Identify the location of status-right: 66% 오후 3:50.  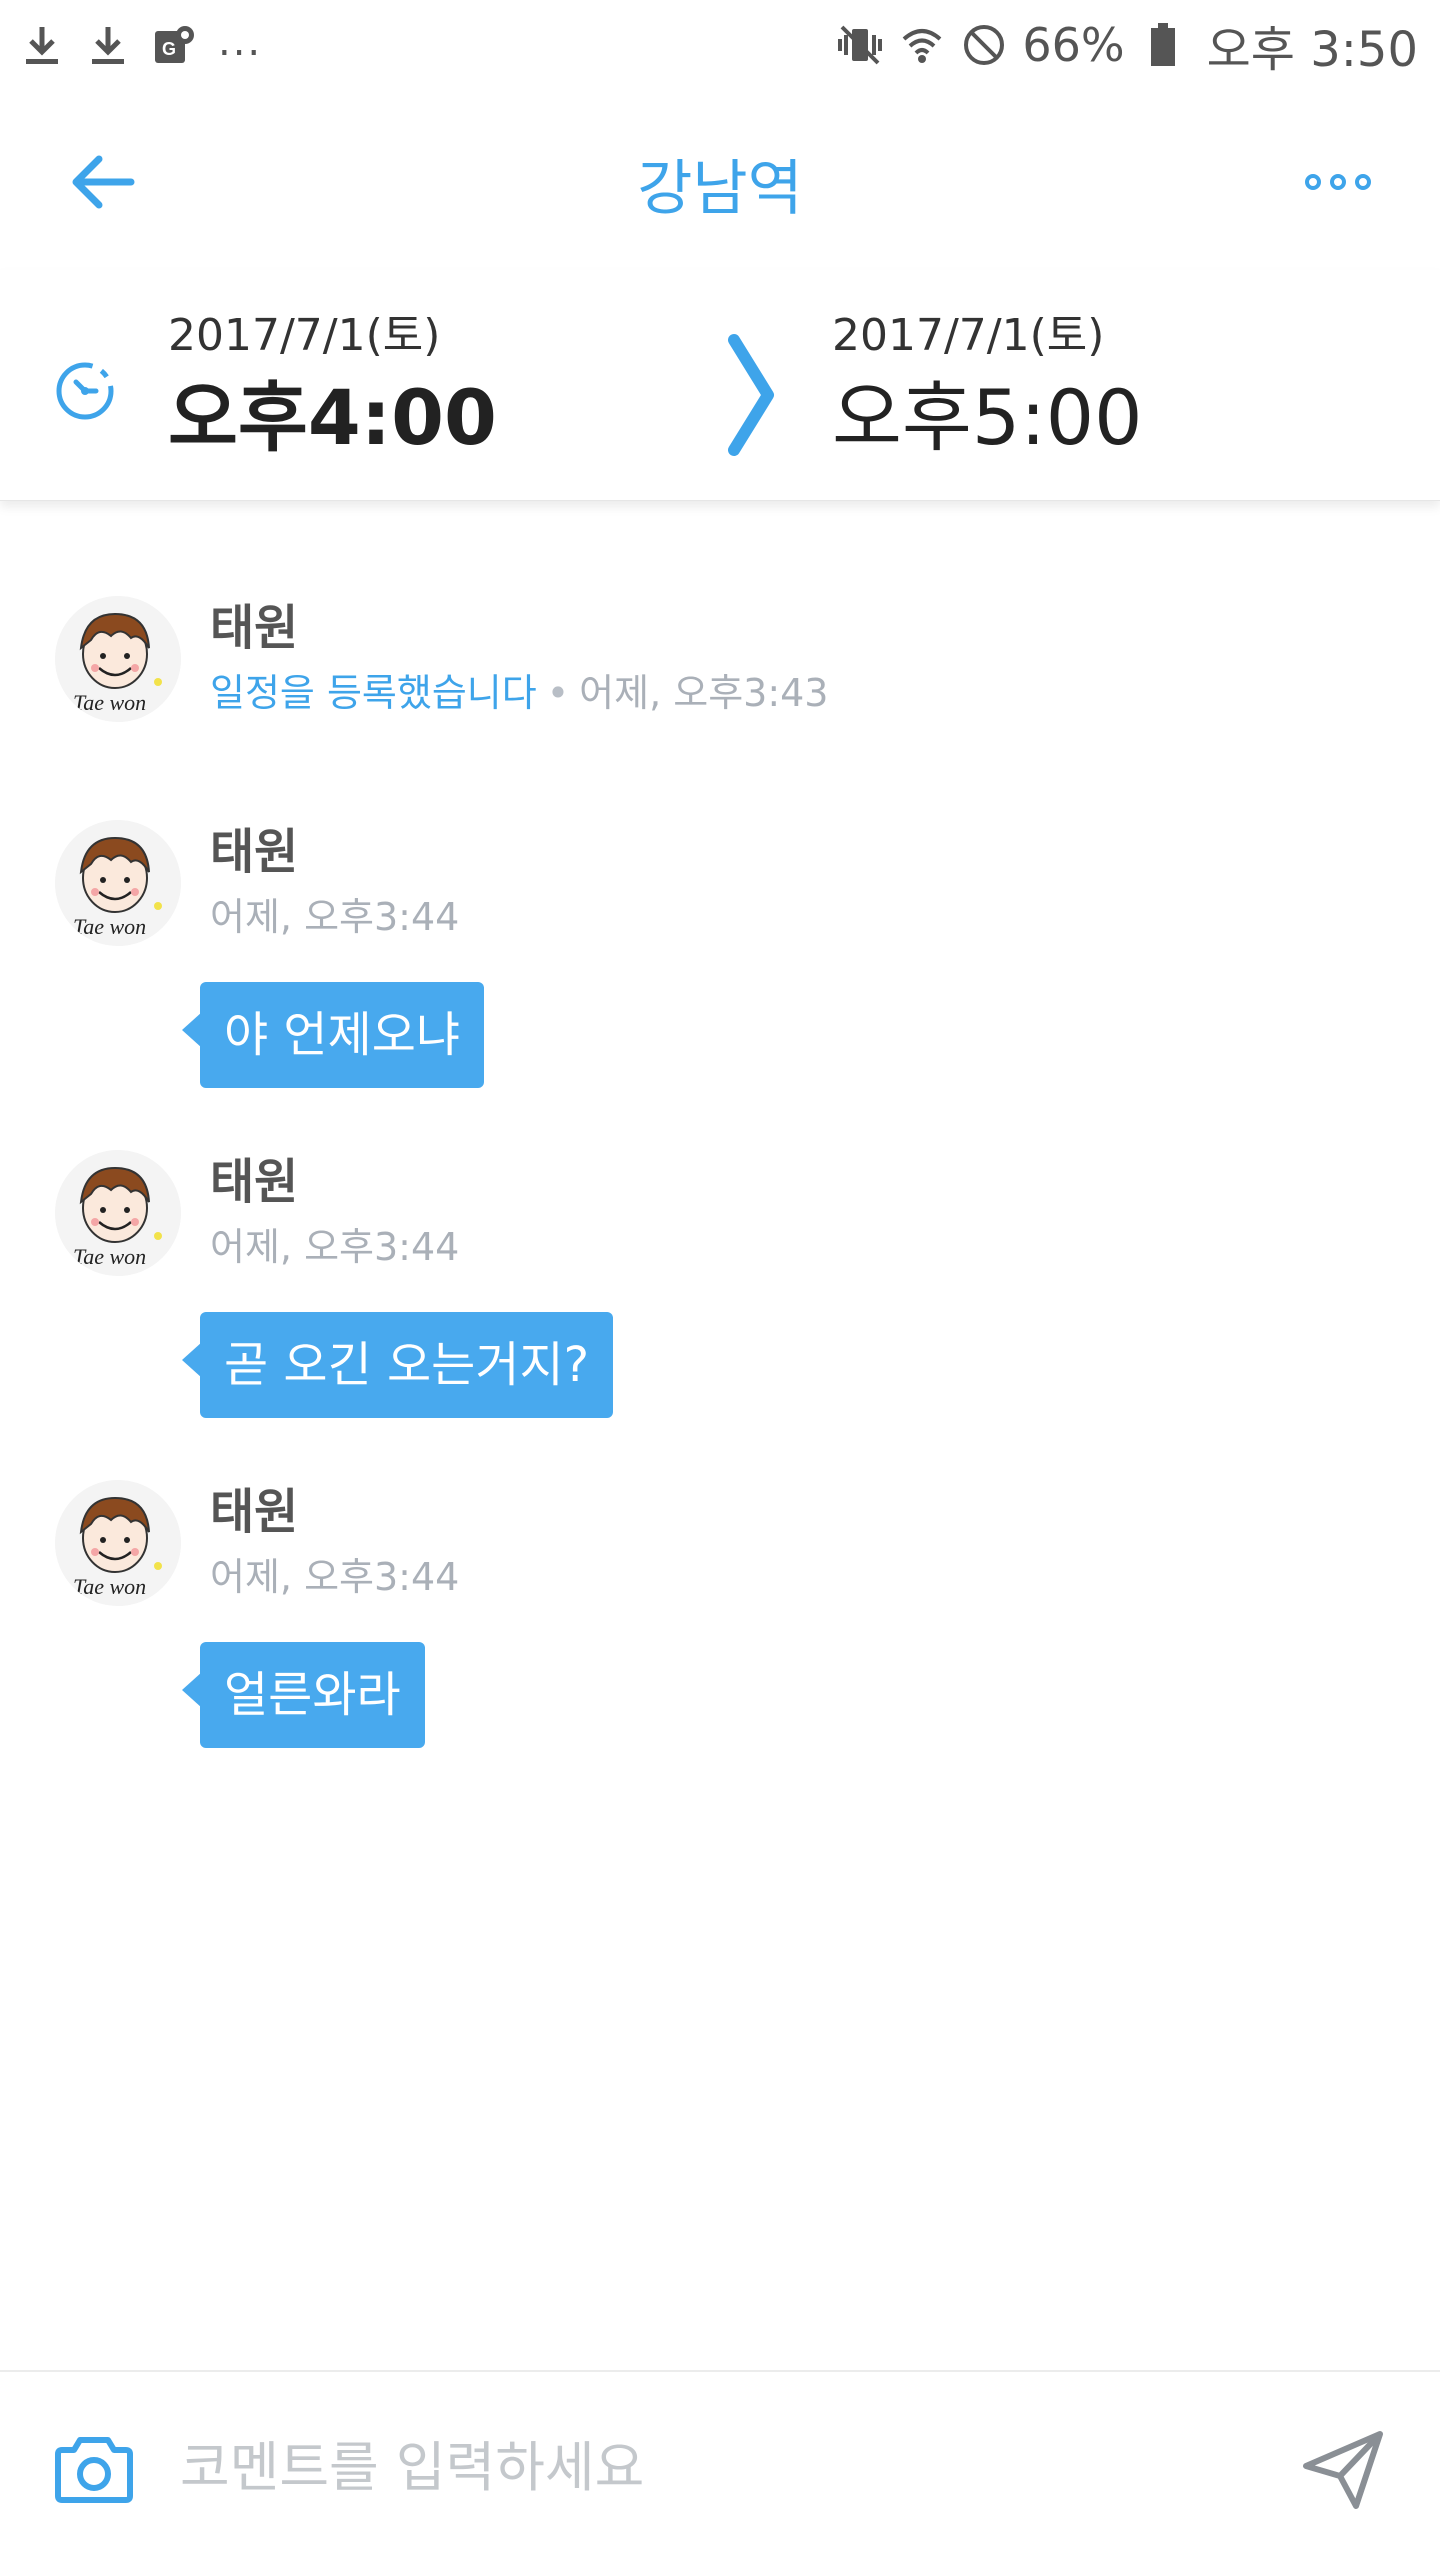
(1127, 46).